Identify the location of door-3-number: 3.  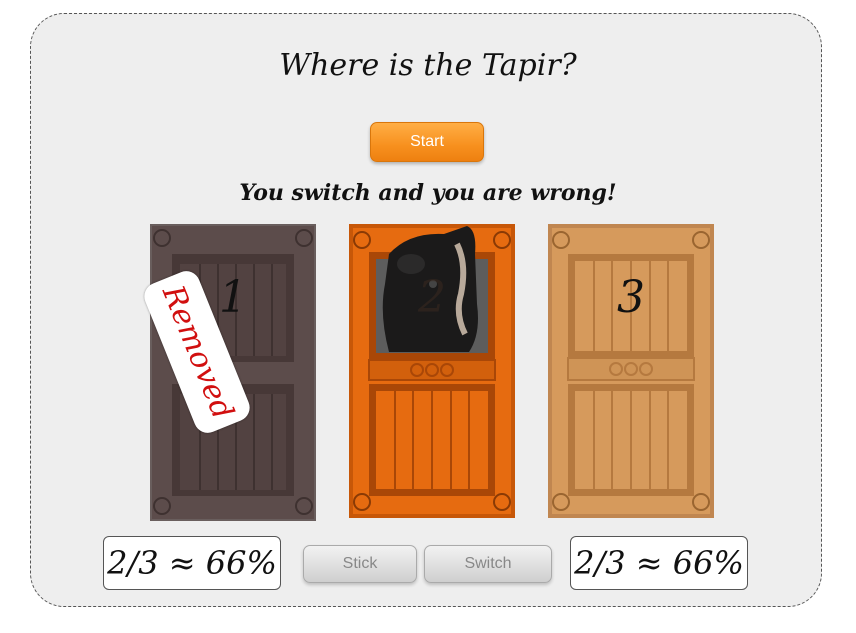
(631, 297).